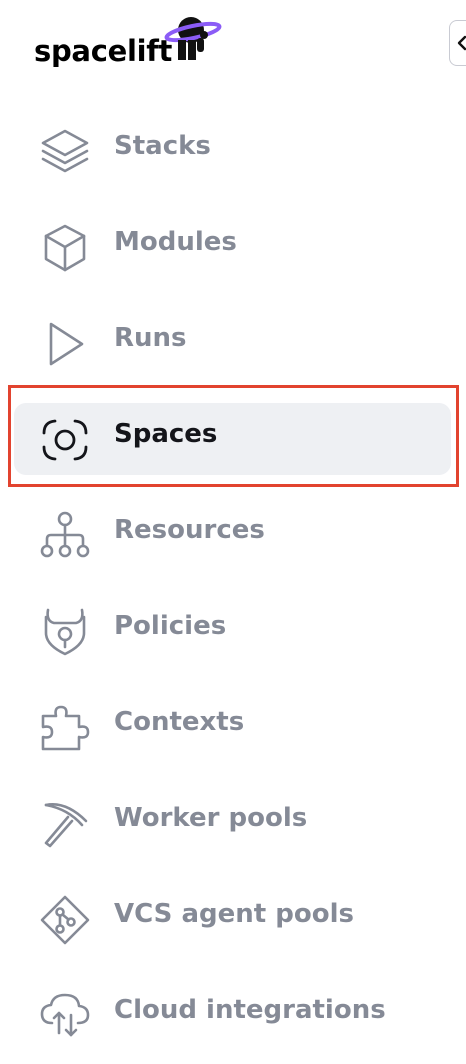 This screenshot has width=466, height=1064. I want to click on sidebar-item-worker-pools: Worker pools, so click(233, 823).